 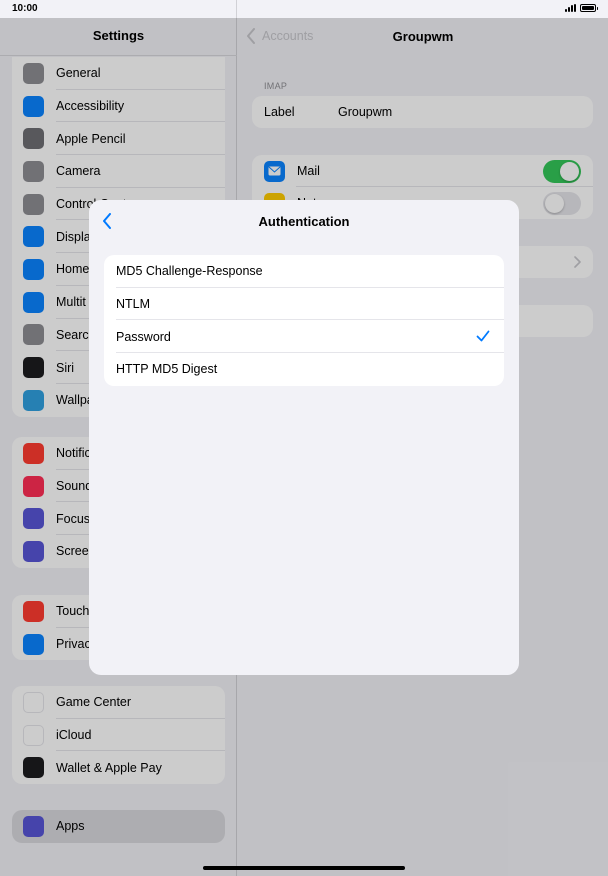 I want to click on auth-option-ntlm: NTLM, so click(x=304, y=304).